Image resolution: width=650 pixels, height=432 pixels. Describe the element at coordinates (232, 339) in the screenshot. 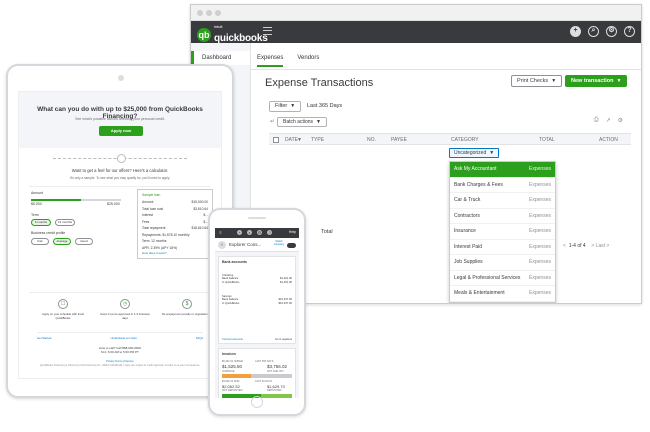

I see `connect-accounts-link: Connect accounts` at that location.